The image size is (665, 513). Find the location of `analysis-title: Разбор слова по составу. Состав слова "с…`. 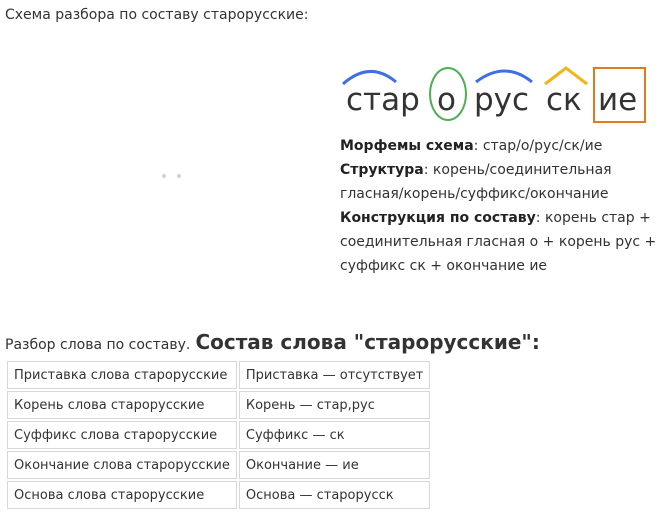

analysis-title: Разбор слова по составу. Состав слова "с… is located at coordinates (272, 342).